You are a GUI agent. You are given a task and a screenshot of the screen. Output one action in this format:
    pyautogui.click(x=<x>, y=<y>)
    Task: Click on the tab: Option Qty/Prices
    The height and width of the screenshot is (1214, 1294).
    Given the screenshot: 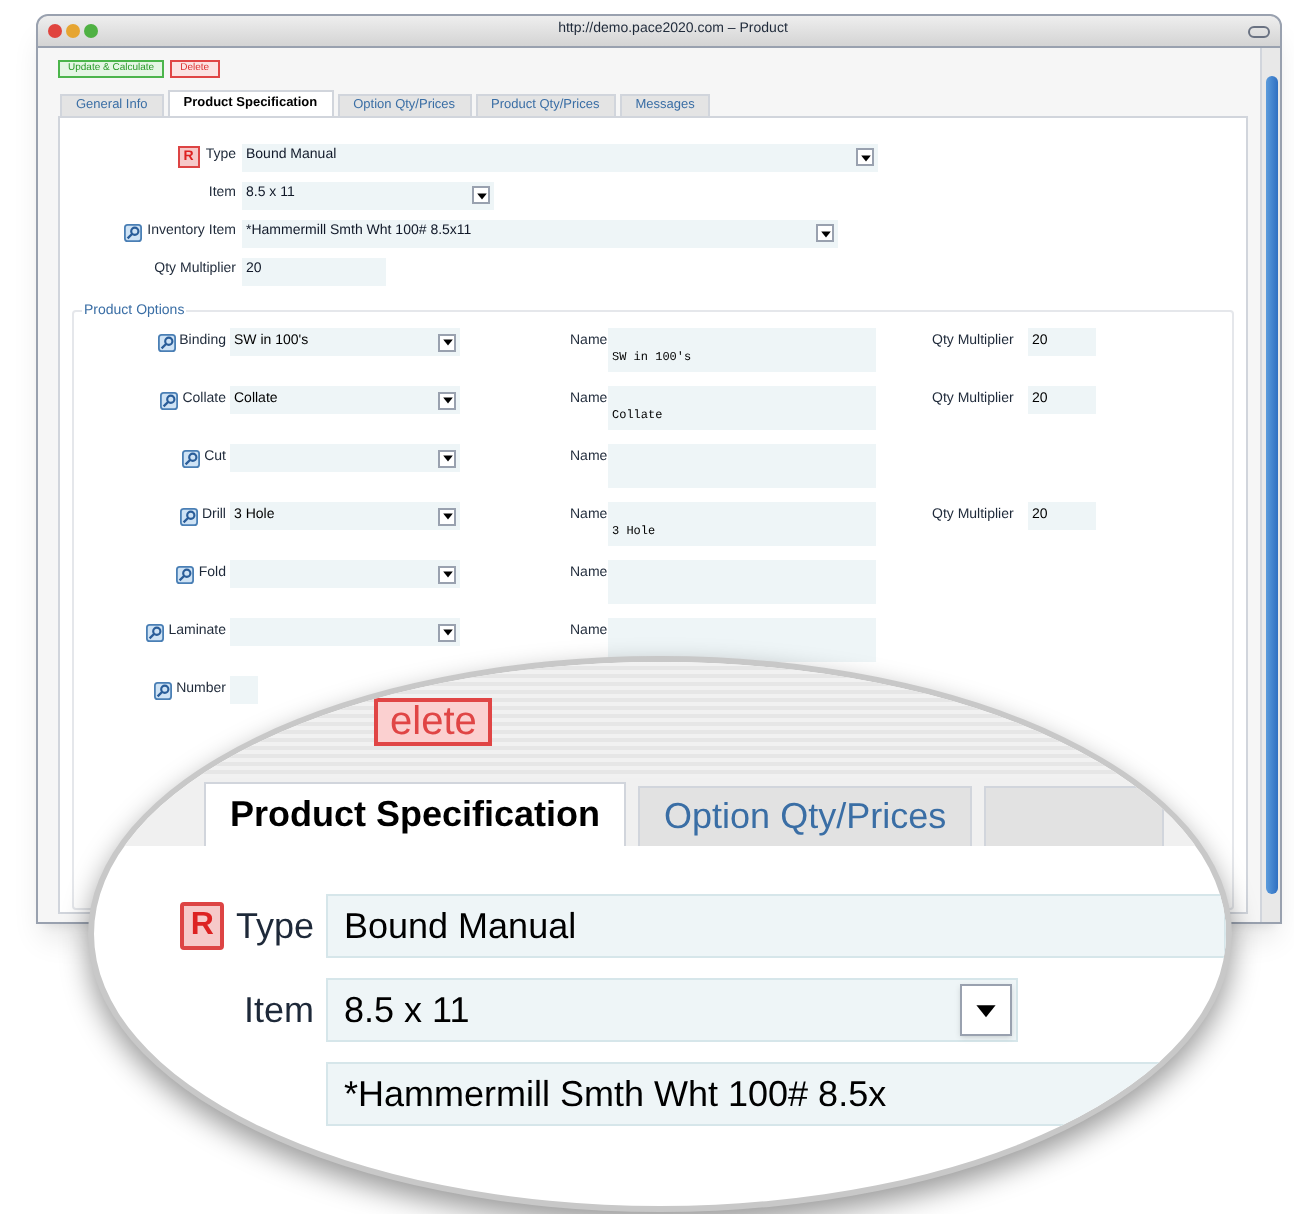 What is the action you would take?
    pyautogui.click(x=805, y=816)
    